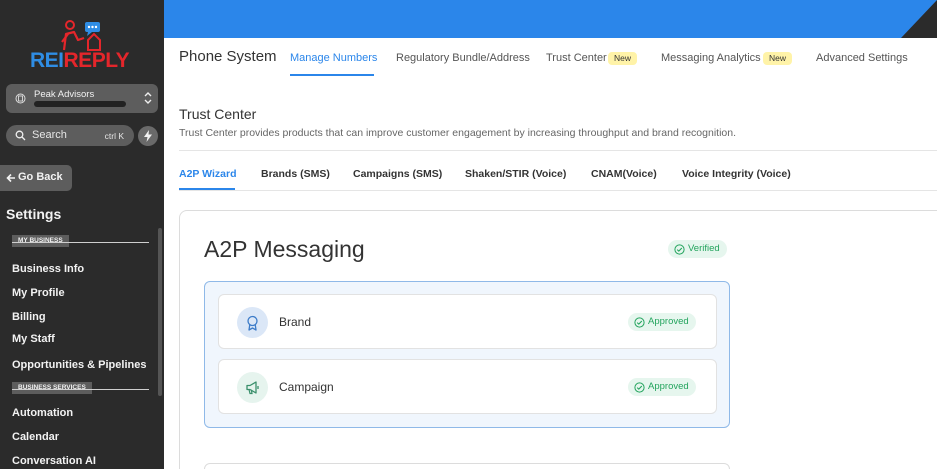  What do you see at coordinates (48, 269) in the screenshot?
I see `sidebar-item-business-info: Business Info` at bounding box center [48, 269].